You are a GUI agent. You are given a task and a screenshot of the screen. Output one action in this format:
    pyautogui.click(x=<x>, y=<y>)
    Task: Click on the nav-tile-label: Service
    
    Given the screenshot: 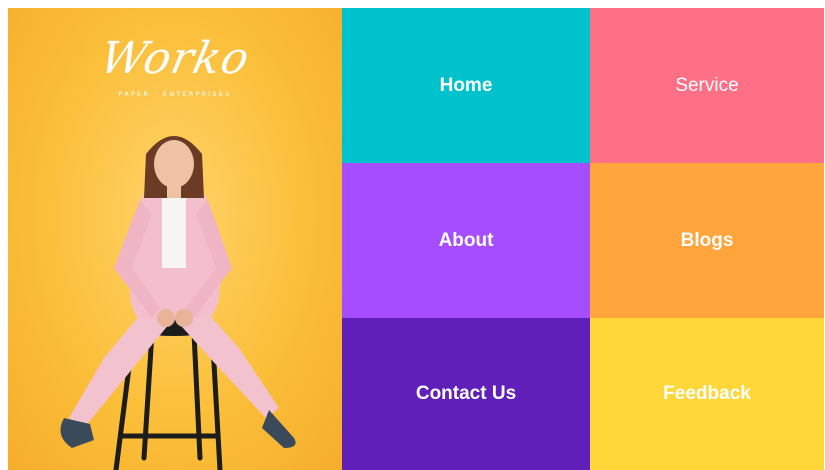 What is the action you would take?
    pyautogui.click(x=707, y=85)
    